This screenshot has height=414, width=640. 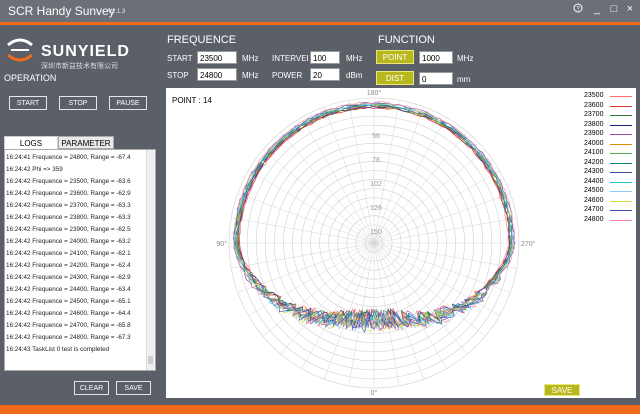 What do you see at coordinates (594, 181) in the screenshot?
I see `legend-label: 24400` at bounding box center [594, 181].